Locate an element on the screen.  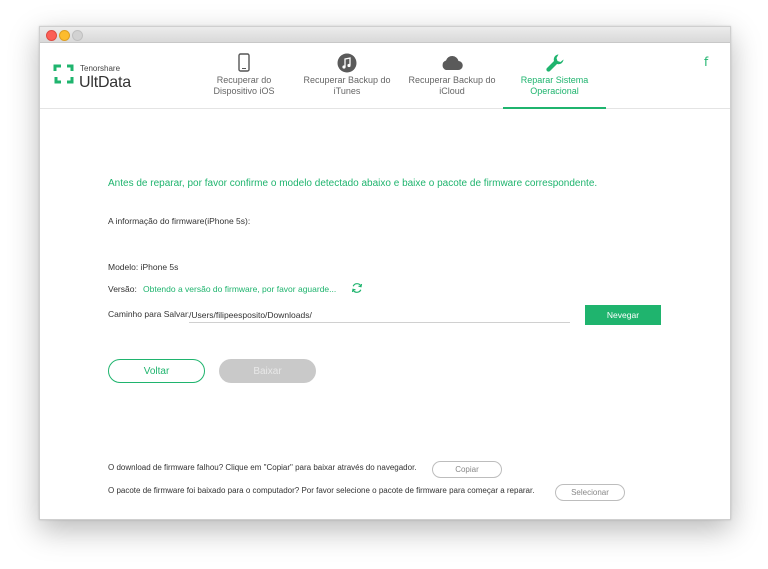
music-icon is located at coordinates (347, 63).